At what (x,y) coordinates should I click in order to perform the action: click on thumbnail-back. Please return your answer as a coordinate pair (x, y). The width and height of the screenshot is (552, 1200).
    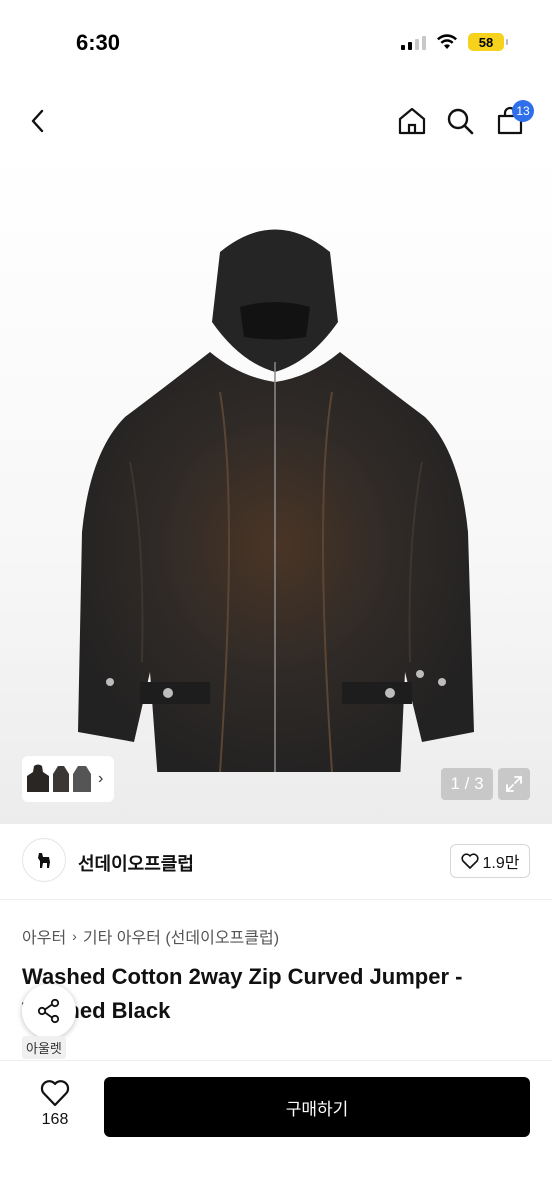
    Looking at the image, I should click on (82, 779).